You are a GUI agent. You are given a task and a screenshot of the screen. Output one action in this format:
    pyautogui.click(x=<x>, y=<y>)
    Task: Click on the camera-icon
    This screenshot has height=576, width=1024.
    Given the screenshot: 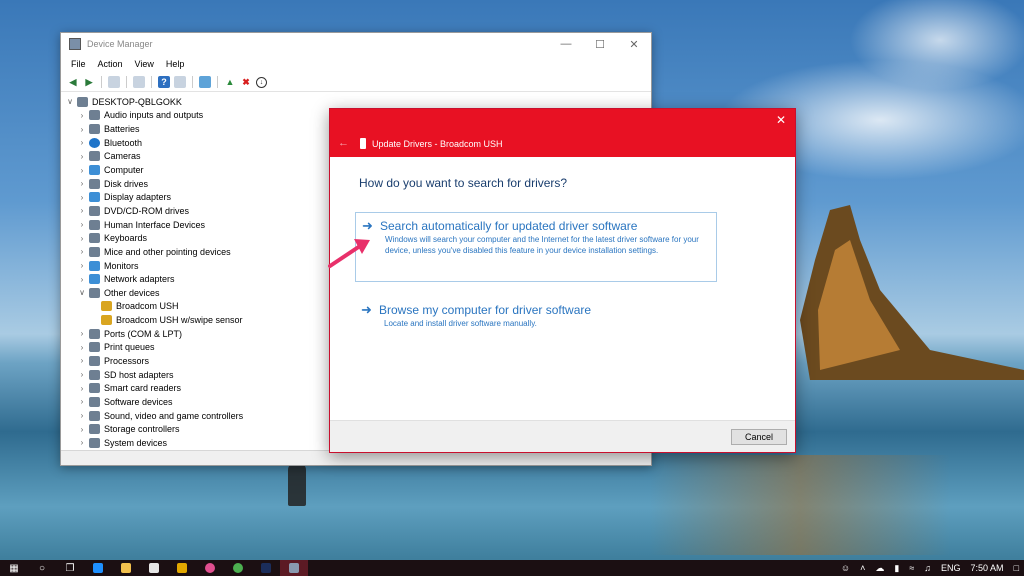 What is the action you would take?
    pyautogui.click(x=94, y=156)
    